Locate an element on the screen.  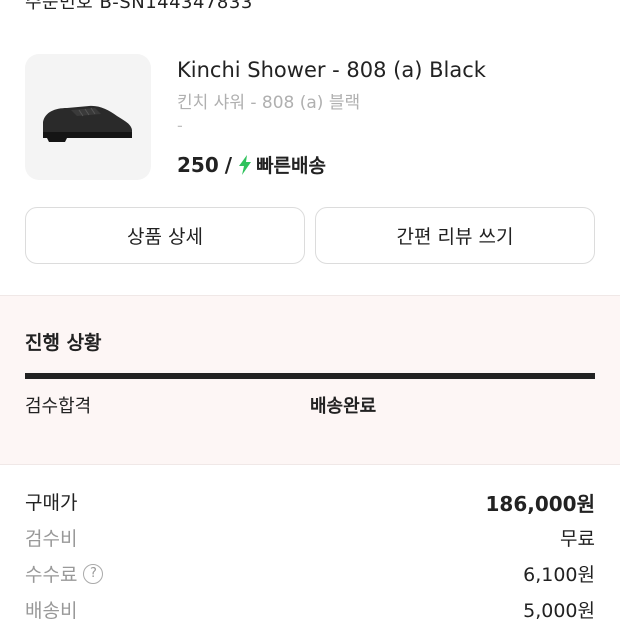
product-name-ko: 킨치 샤워 - 808 (a) 블랙 is located at coordinates (269, 103).